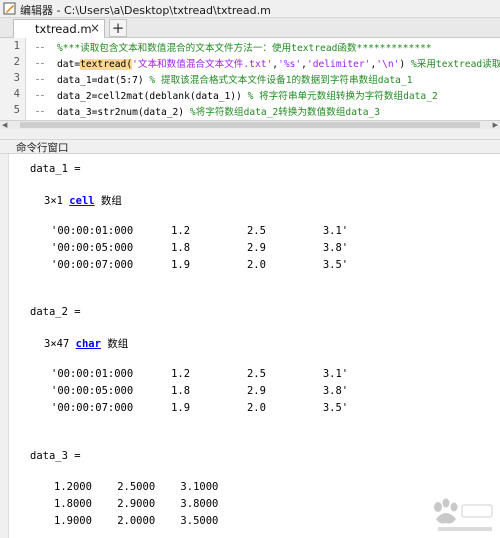 This screenshot has width=500, height=538. What do you see at coordinates (152, 96) in the screenshot?
I see `code-token: data_2=cell2mat(deblank(data_1))` at bounding box center [152, 96].